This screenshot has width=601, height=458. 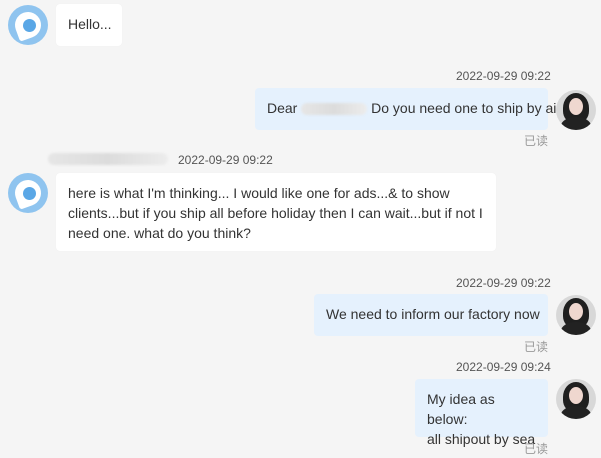 I want to click on redacted-sender-name, so click(x=108, y=159).